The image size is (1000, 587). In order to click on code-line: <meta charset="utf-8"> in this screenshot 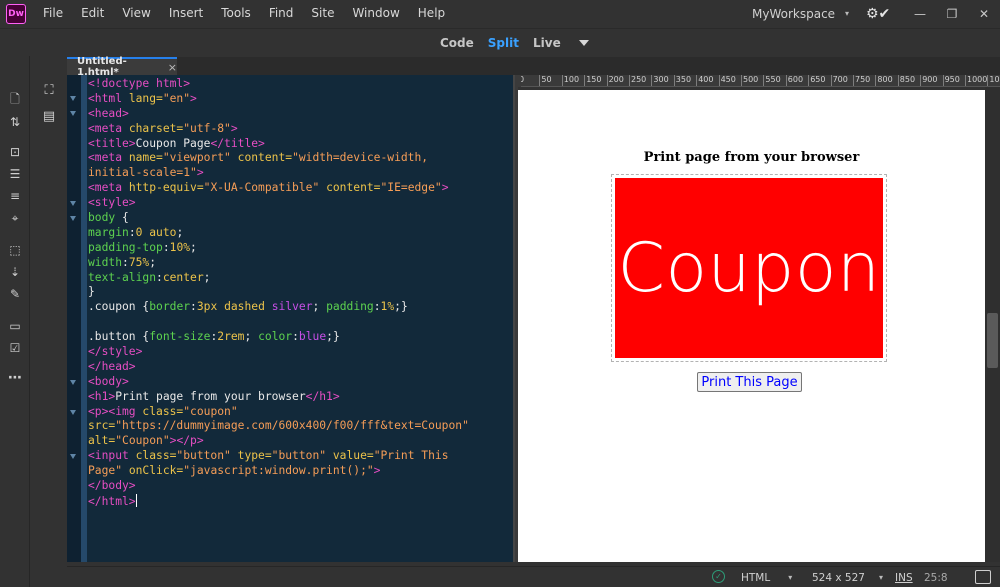, I will do `click(278, 129)`.